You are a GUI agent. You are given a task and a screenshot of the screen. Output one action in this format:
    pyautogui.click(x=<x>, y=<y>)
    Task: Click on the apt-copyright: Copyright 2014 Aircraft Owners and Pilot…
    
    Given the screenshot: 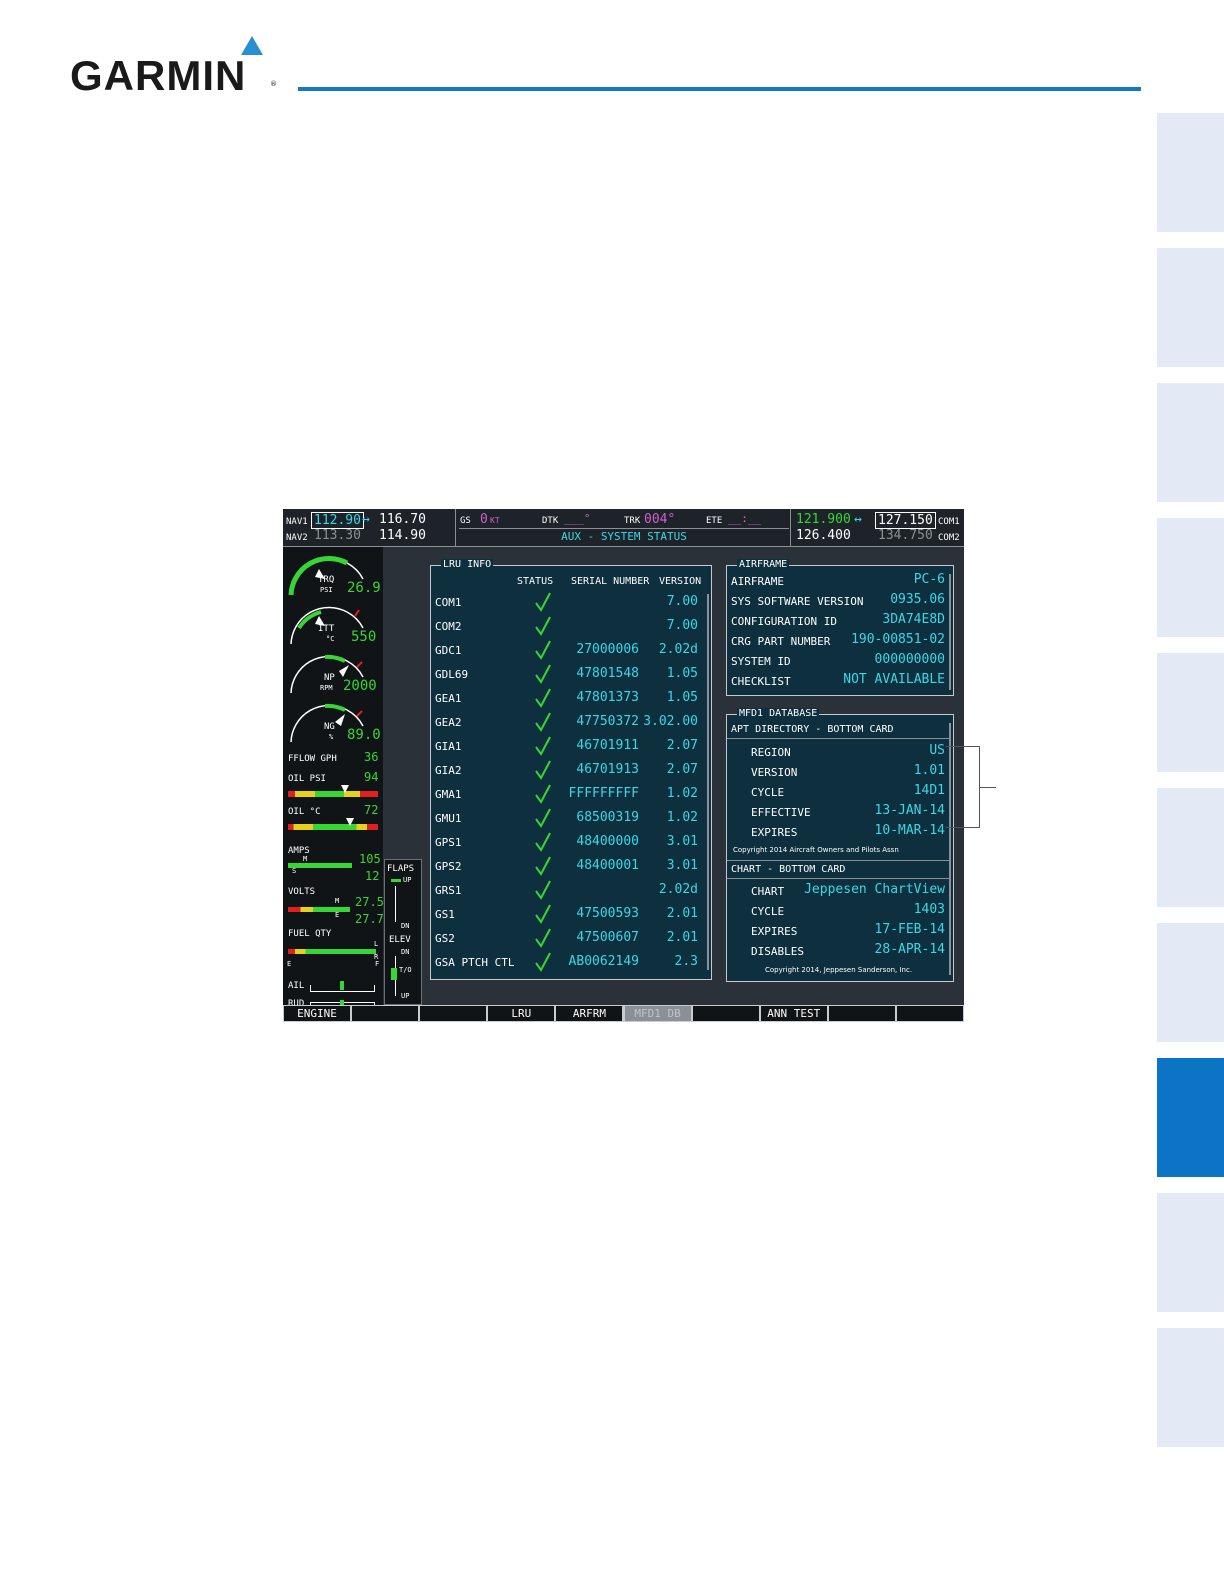 What is the action you would take?
    pyautogui.click(x=816, y=850)
    